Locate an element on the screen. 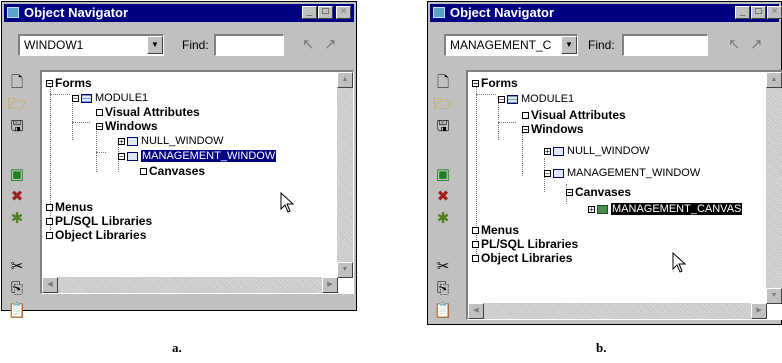 This screenshot has width=782, height=363. find-label: Find: is located at coordinates (195, 45).